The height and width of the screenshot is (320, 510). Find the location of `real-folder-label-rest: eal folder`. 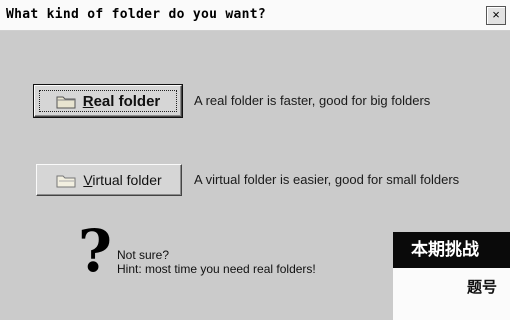

real-folder-label-rest: eal folder is located at coordinates (127, 101).